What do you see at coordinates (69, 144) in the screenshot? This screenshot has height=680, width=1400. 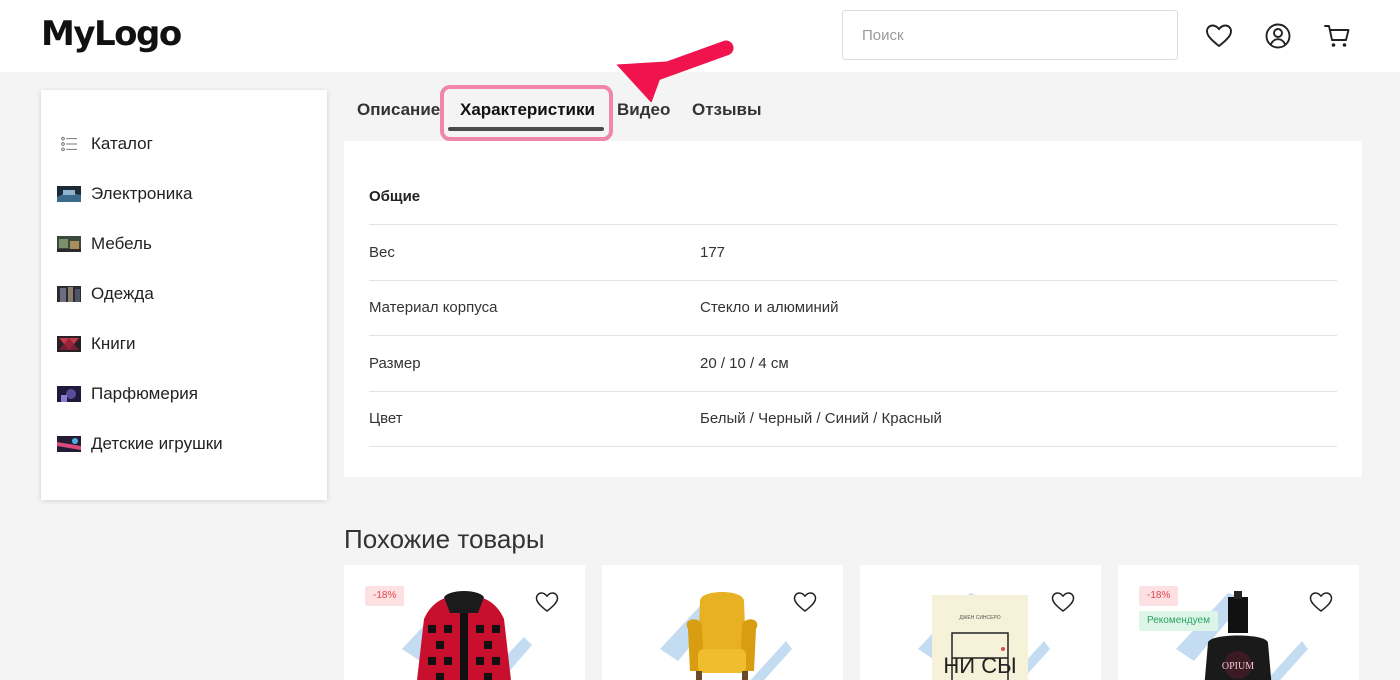 I see `list-icon` at bounding box center [69, 144].